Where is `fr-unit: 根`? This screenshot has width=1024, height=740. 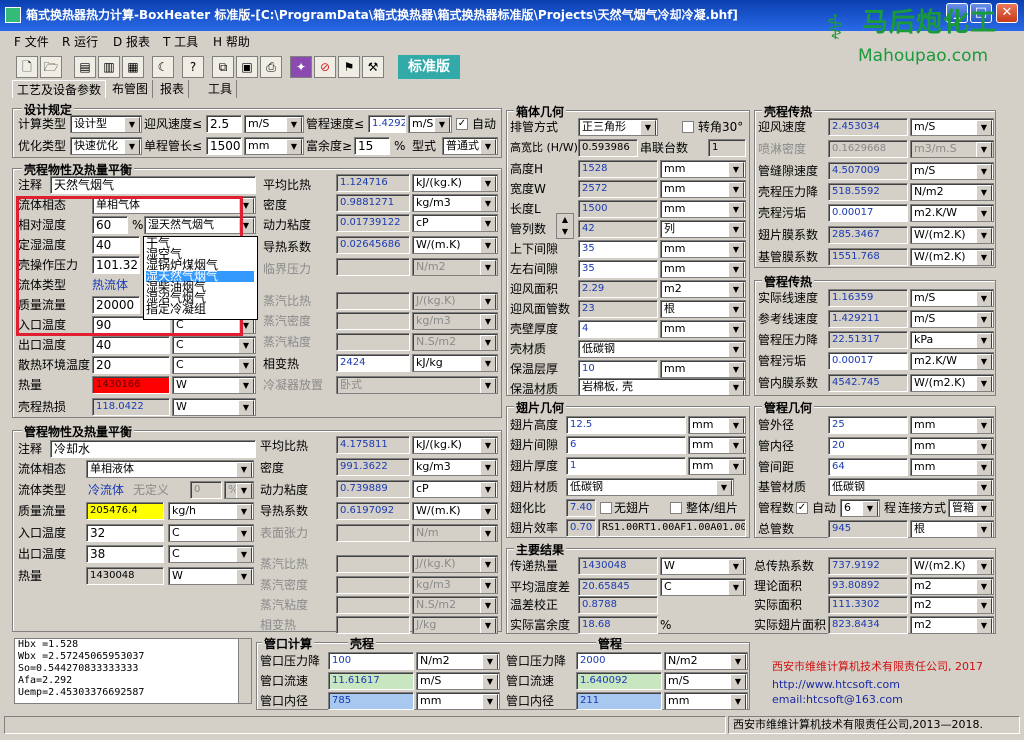 fr-unit: 根 is located at coordinates (703, 309).